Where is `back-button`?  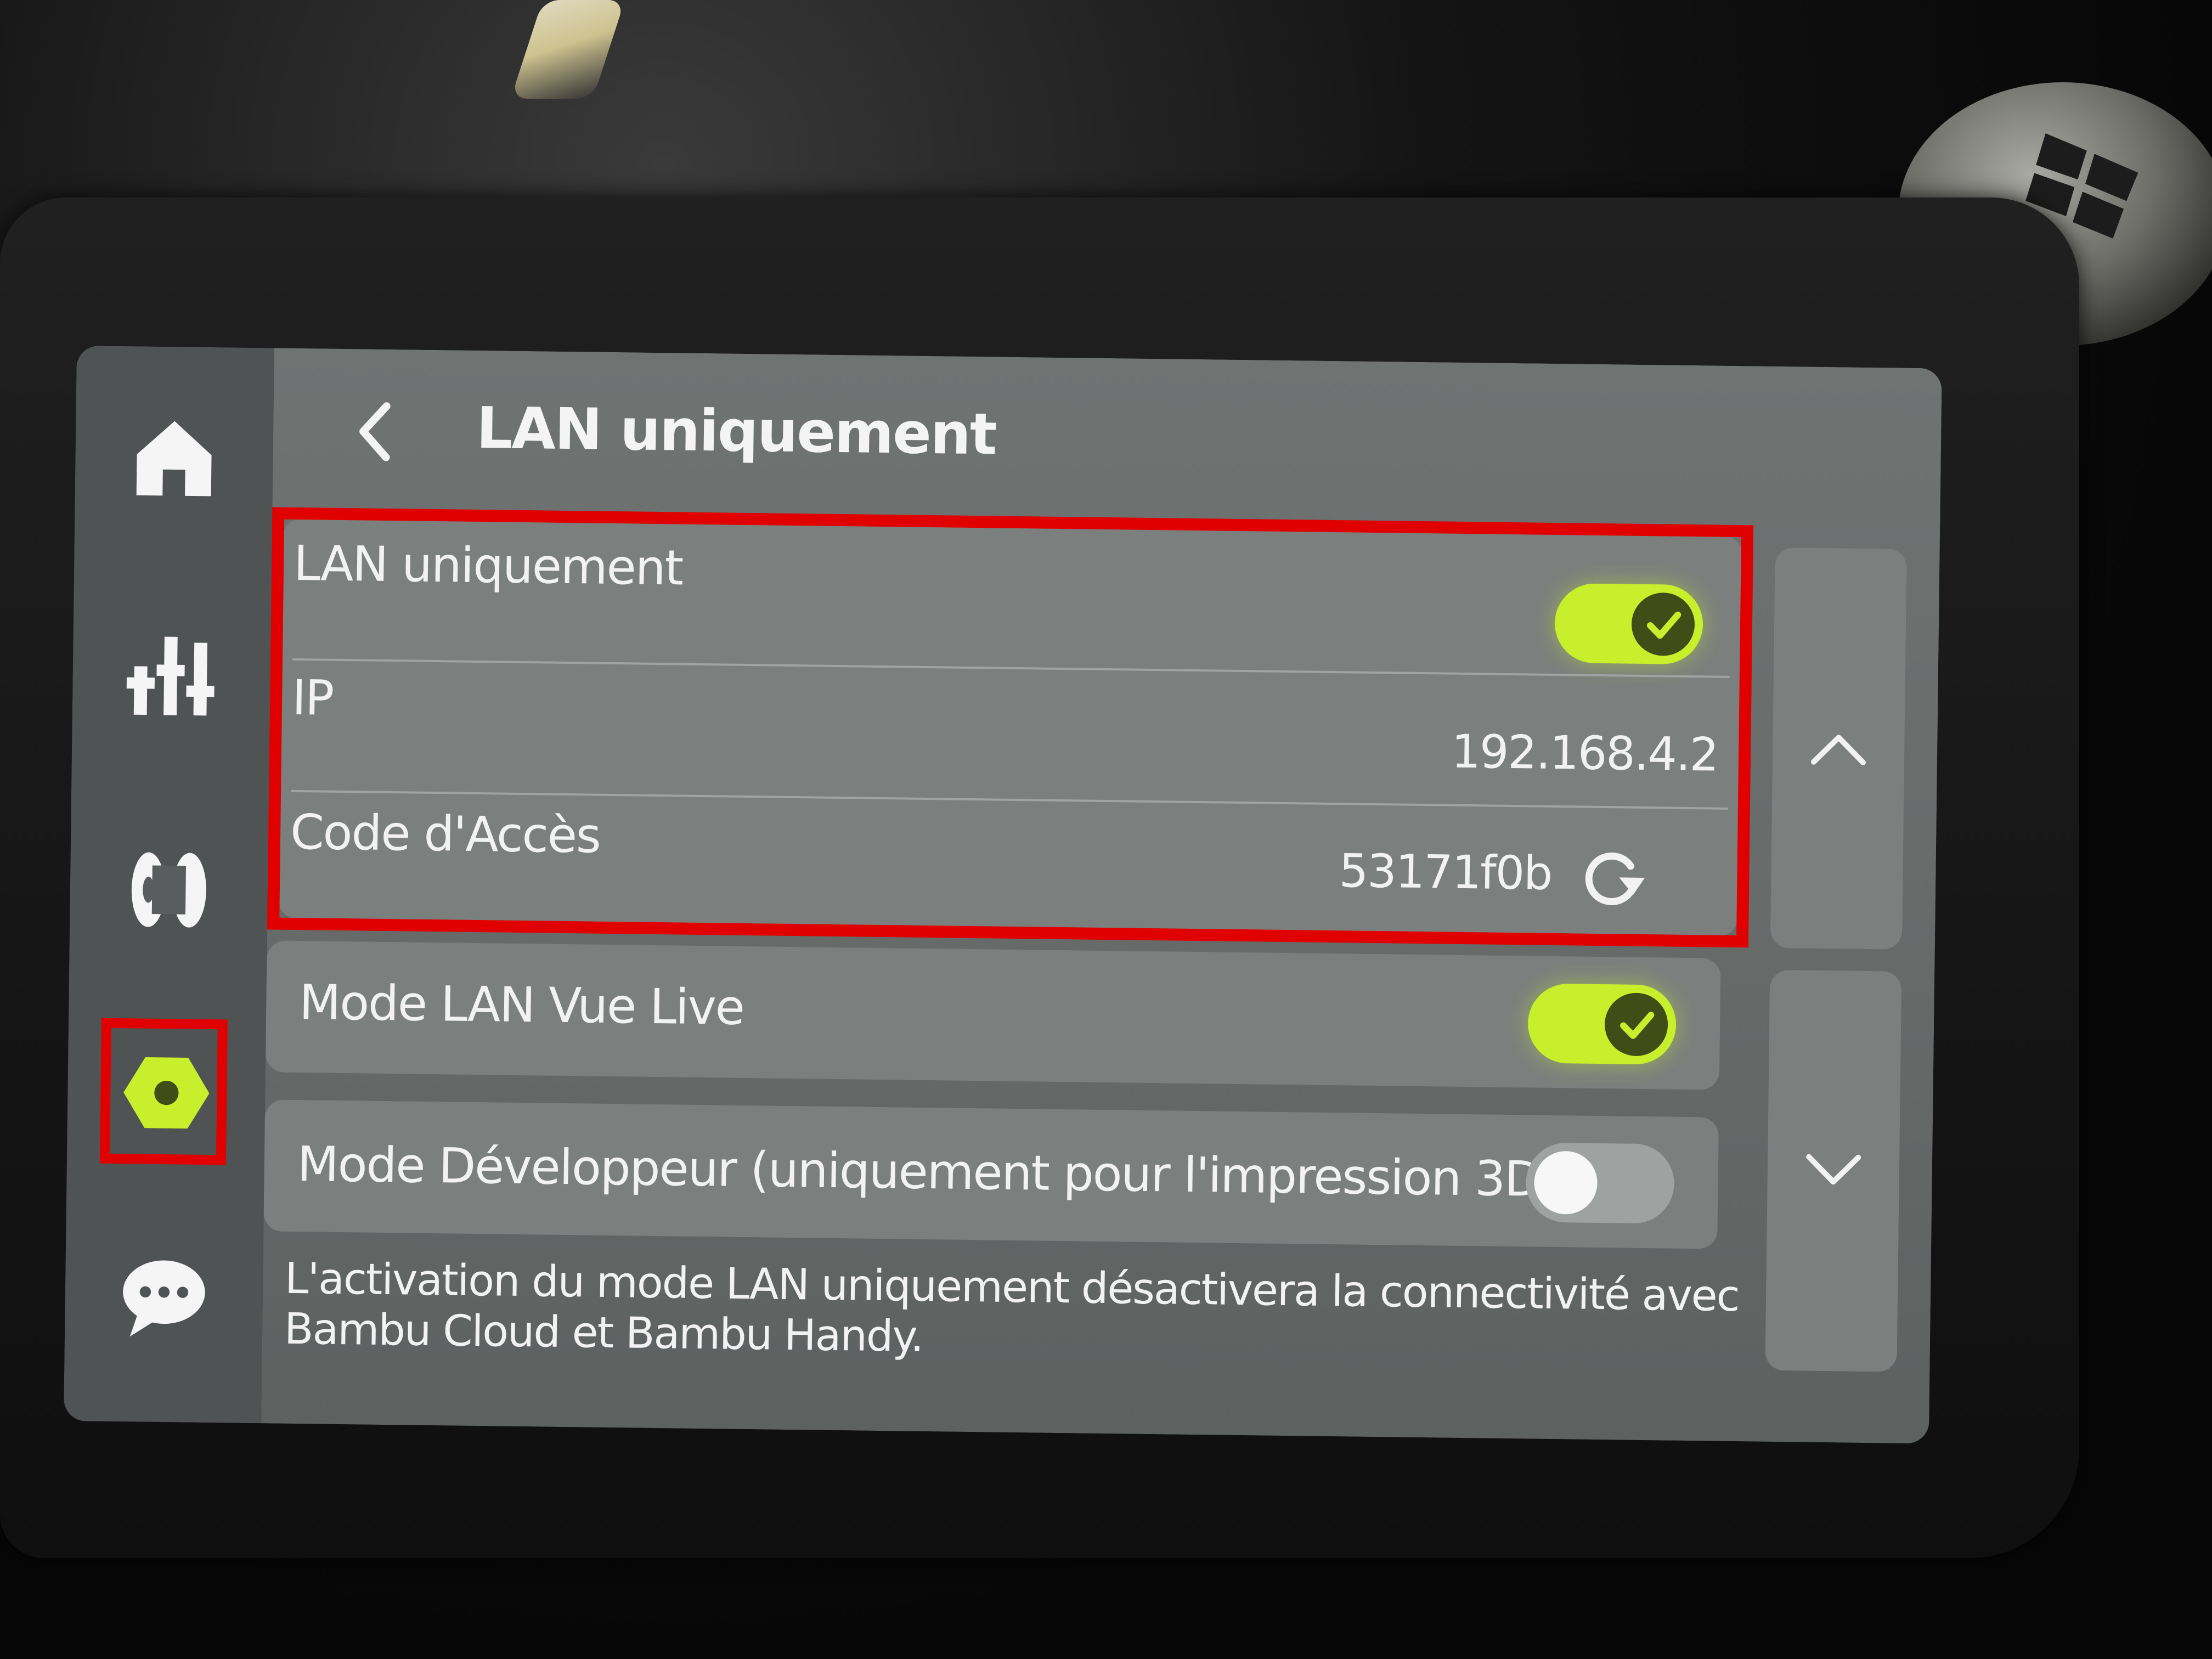 back-button is located at coordinates (374, 431).